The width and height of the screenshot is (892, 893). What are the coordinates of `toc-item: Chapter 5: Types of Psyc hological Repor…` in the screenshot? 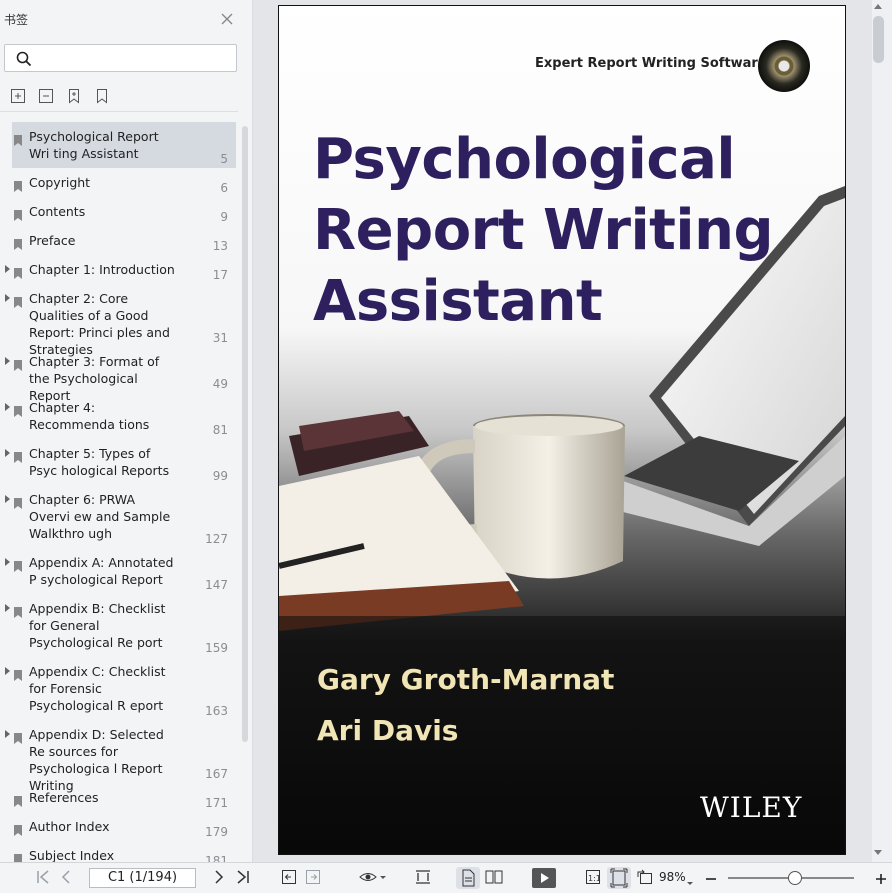 It's located at (120, 465).